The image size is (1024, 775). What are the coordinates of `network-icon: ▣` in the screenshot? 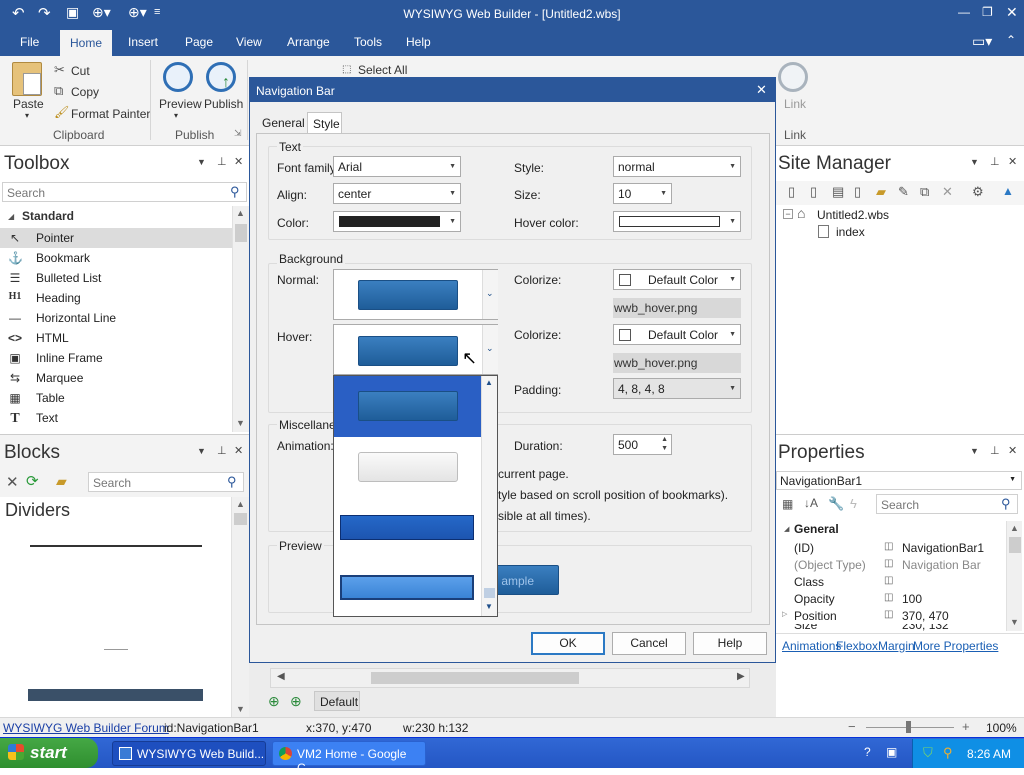 It's located at (891, 752).